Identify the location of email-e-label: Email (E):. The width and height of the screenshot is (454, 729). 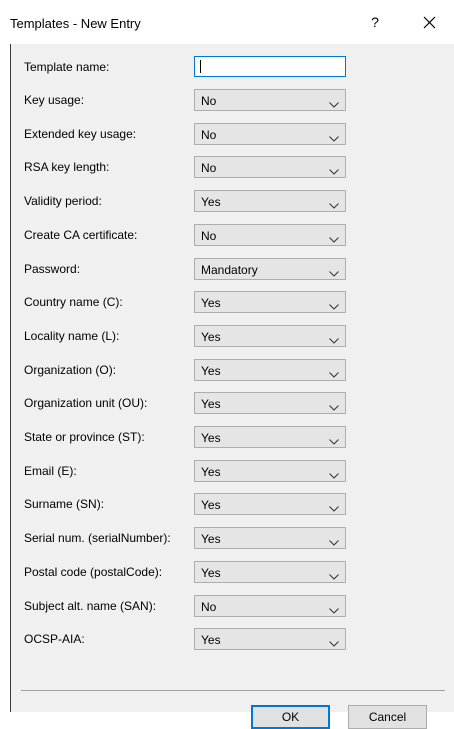
(50, 471).